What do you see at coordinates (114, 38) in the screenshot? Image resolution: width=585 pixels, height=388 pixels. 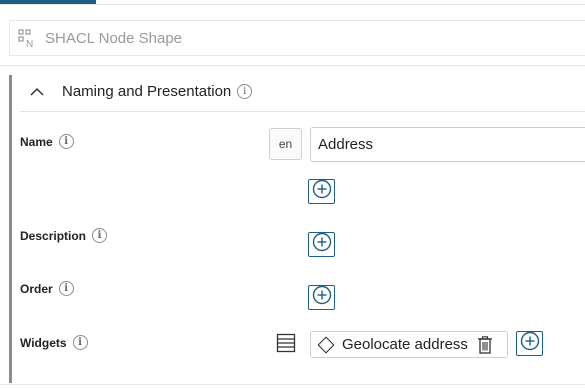 I see `shape-type-label: SHACL Node Shape` at bounding box center [114, 38].